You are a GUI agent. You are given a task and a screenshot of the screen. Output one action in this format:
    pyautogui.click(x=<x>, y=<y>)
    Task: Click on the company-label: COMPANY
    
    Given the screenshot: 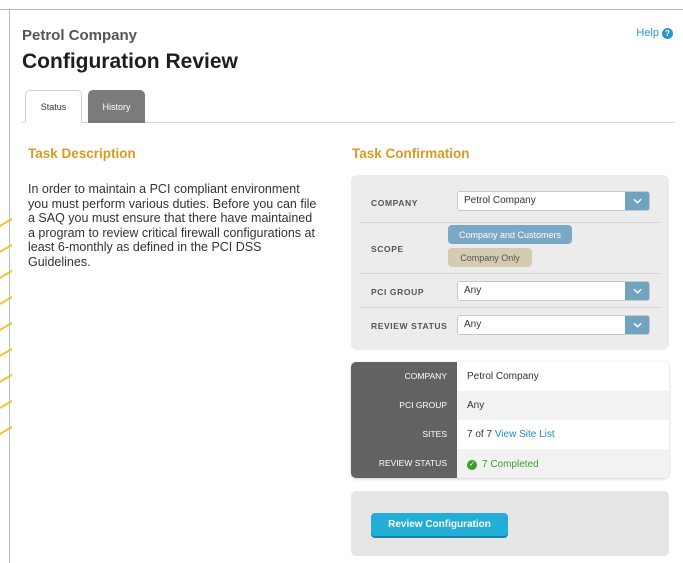 What is the action you would take?
    pyautogui.click(x=395, y=203)
    